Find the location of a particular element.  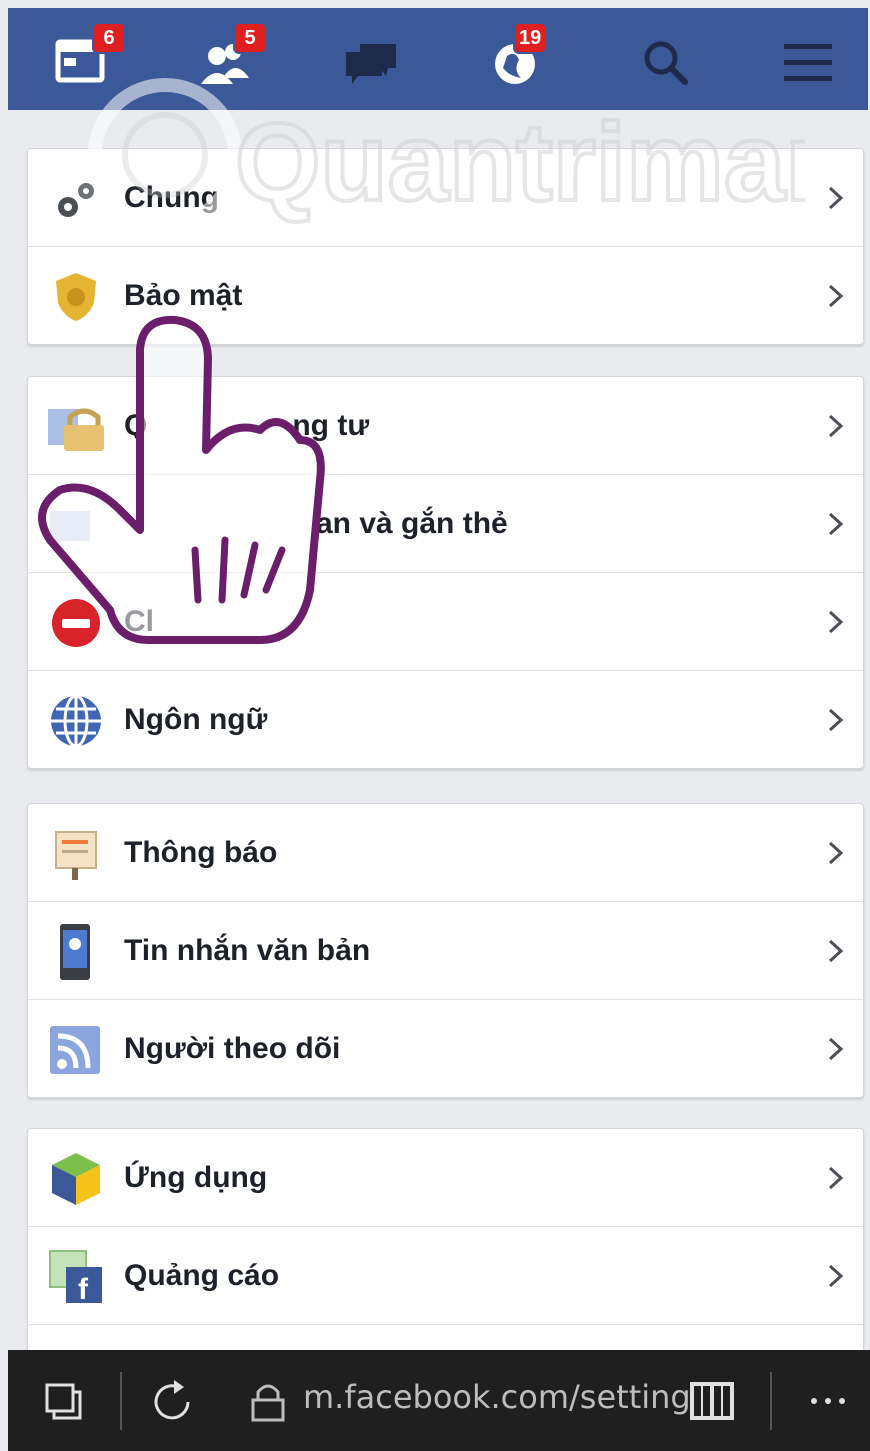

globe-icon is located at coordinates (76, 721).